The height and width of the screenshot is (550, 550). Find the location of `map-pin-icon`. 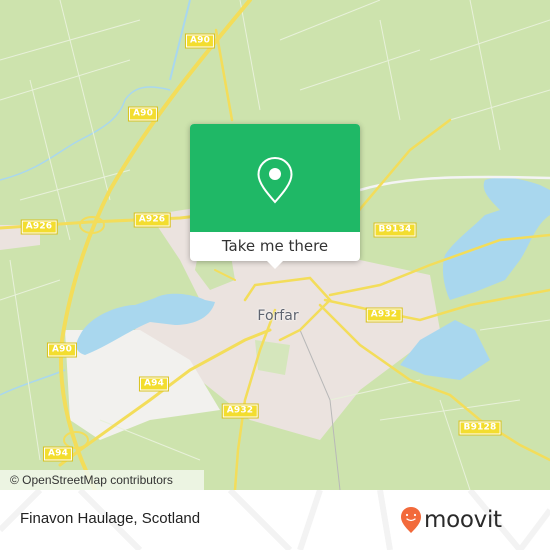

map-pin-icon is located at coordinates (275, 180).